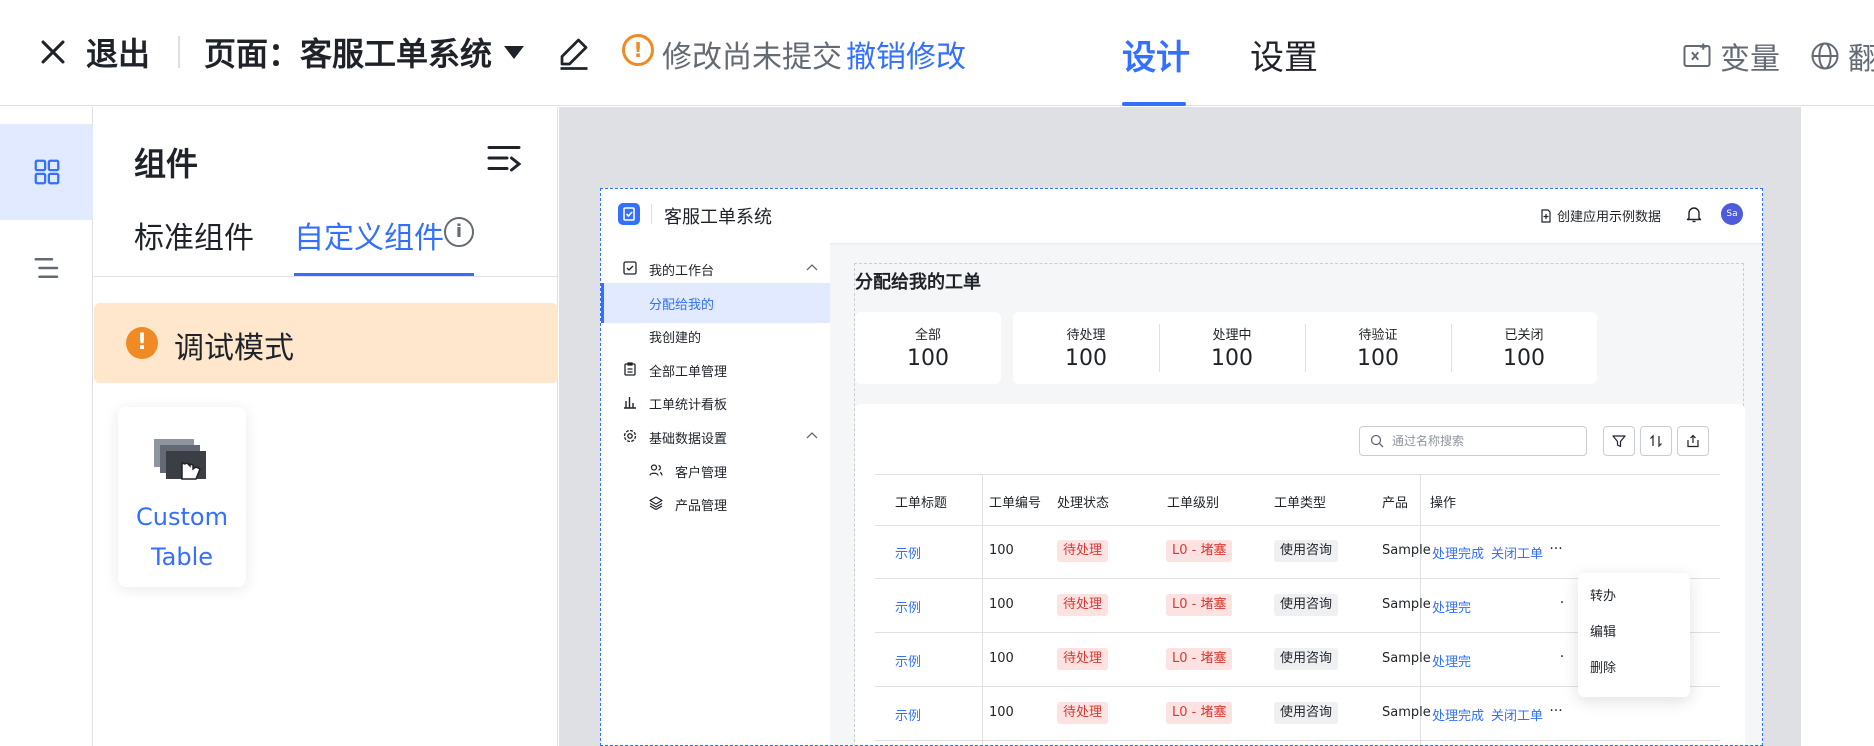  I want to click on language-button: 翻, so click(1842, 56).